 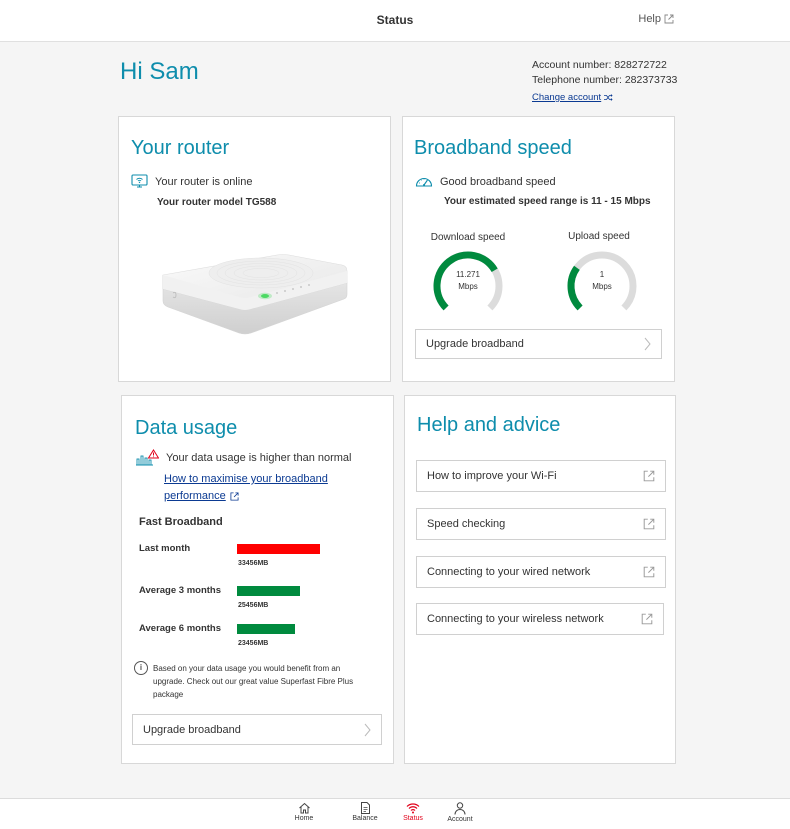 I want to click on advice-item-wifi: How to improve your Wi-Fi, so click(x=541, y=476).